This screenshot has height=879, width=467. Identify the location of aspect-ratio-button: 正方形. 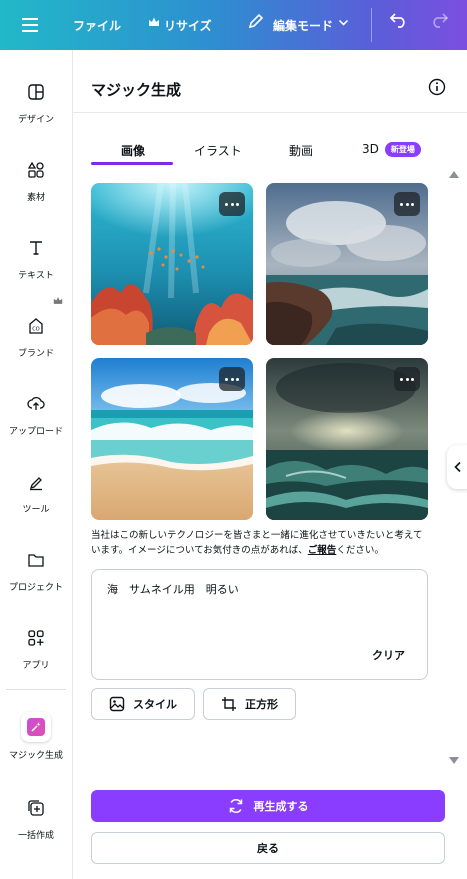
(249, 704).